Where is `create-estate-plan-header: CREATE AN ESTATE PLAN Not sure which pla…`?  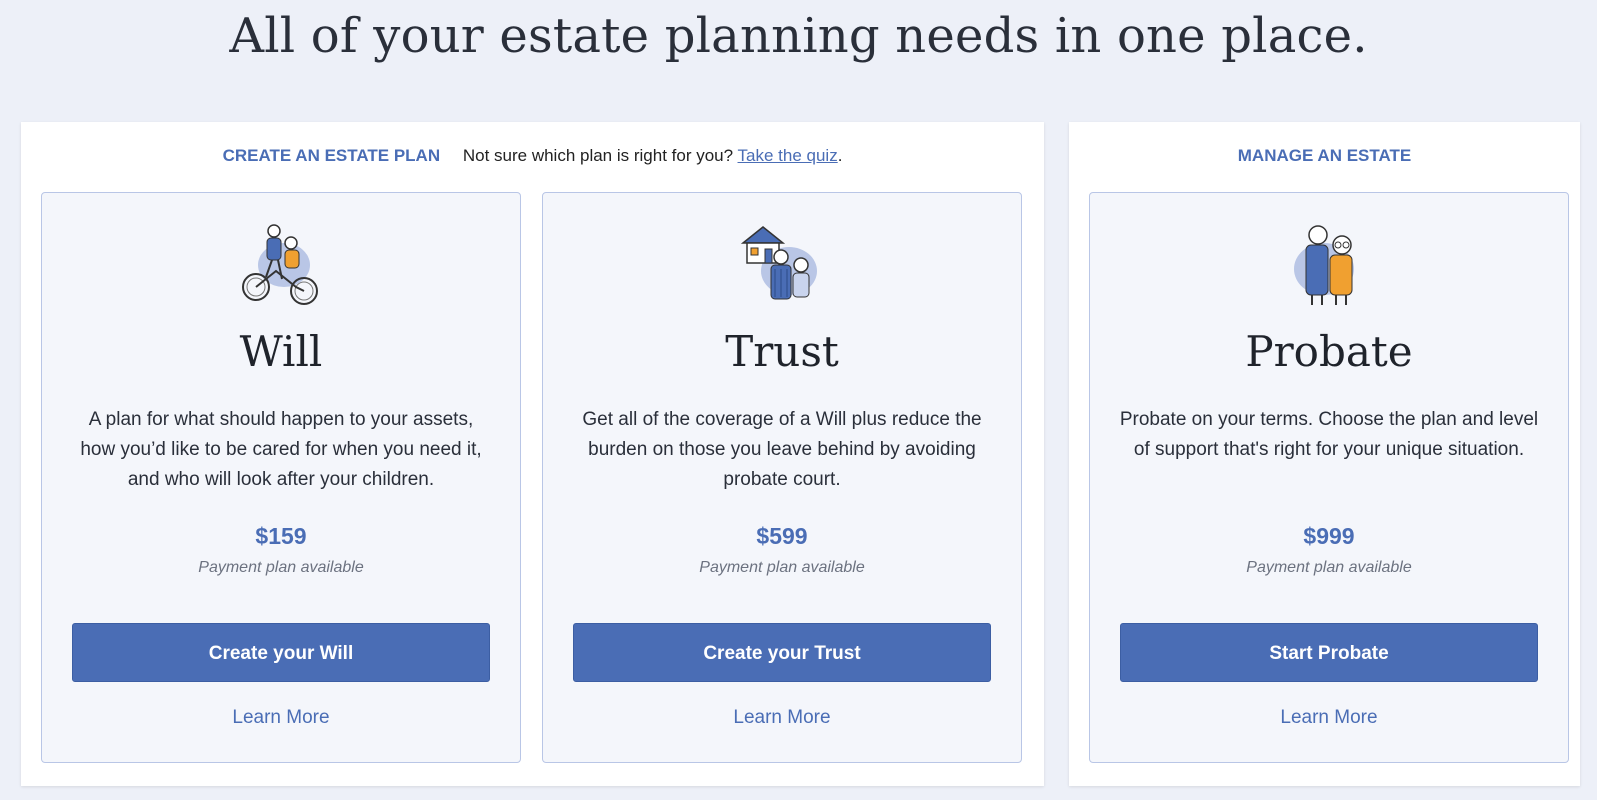 create-estate-plan-header: CREATE AN ESTATE PLAN Not sure which pla… is located at coordinates (532, 156).